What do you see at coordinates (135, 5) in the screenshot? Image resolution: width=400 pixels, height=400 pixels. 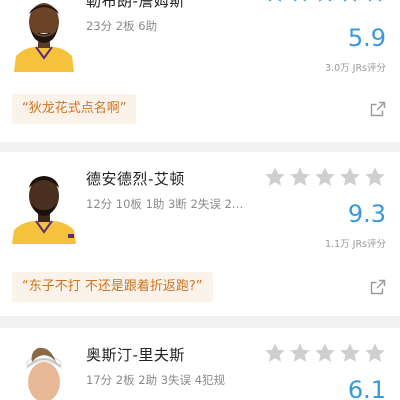 I see `player-name: 勒布朗-詹姆斯` at bounding box center [135, 5].